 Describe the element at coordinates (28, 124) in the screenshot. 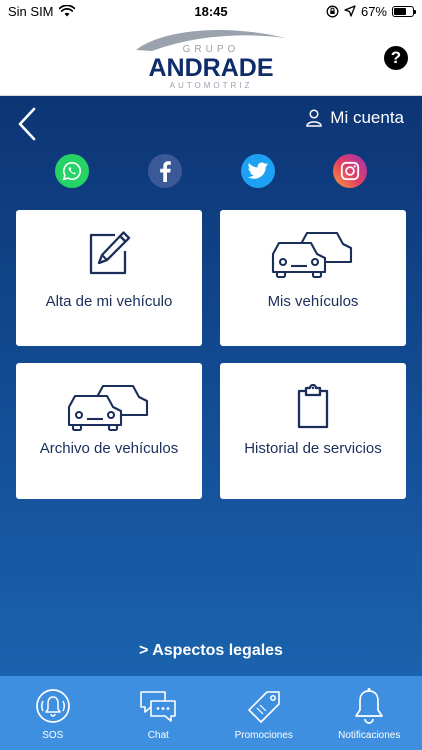

I see `back-chevron-icon` at that location.